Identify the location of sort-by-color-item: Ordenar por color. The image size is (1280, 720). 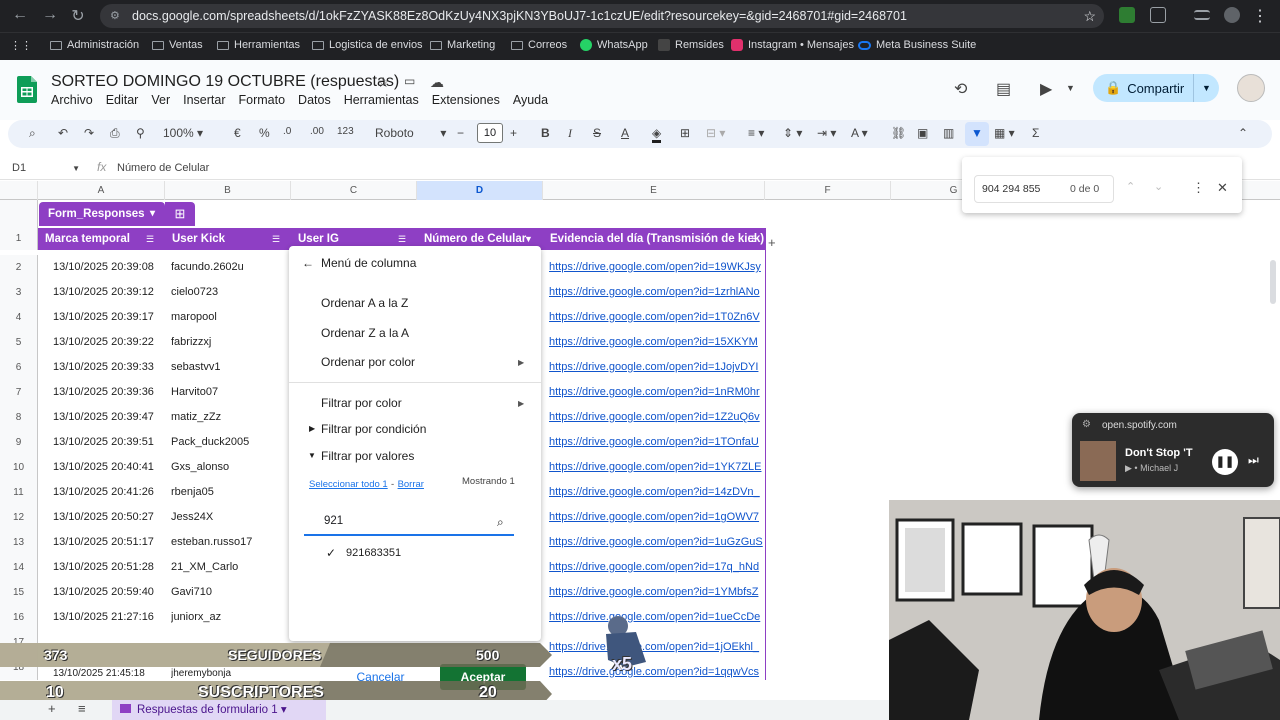
(368, 362).